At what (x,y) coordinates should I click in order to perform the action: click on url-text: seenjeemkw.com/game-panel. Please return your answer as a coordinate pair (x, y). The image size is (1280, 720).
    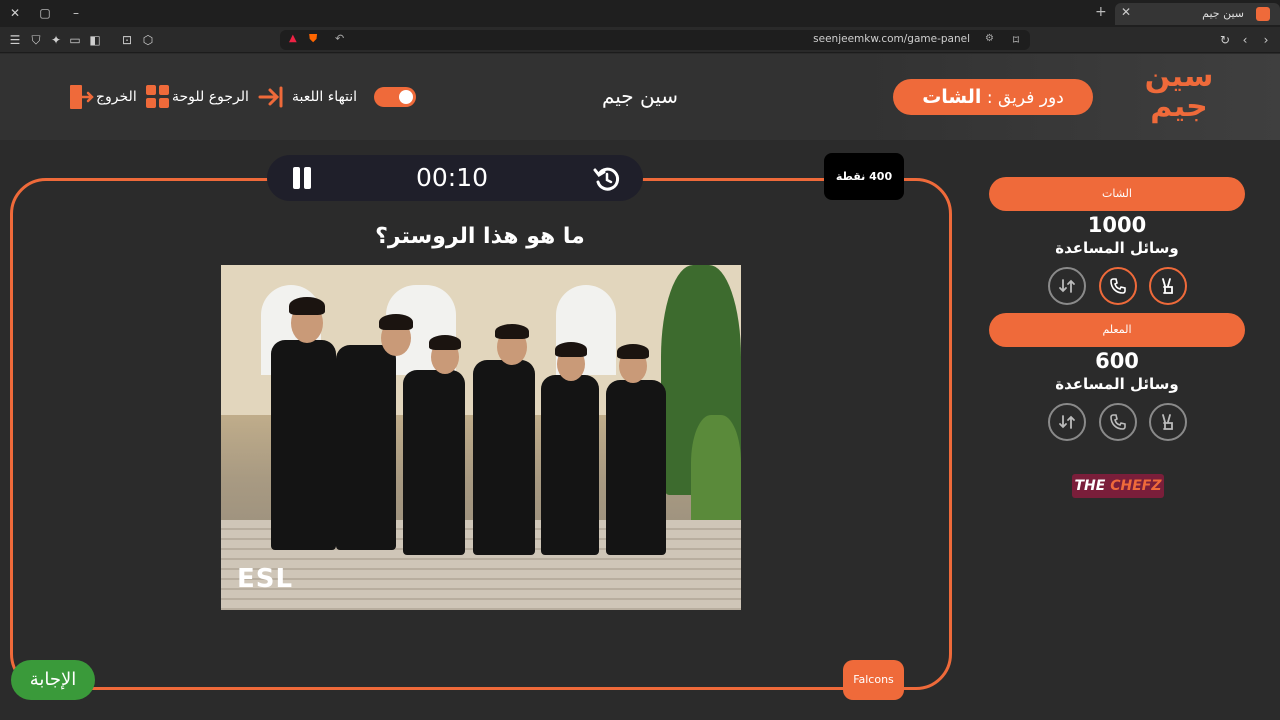
    Looking at the image, I should click on (891, 39).